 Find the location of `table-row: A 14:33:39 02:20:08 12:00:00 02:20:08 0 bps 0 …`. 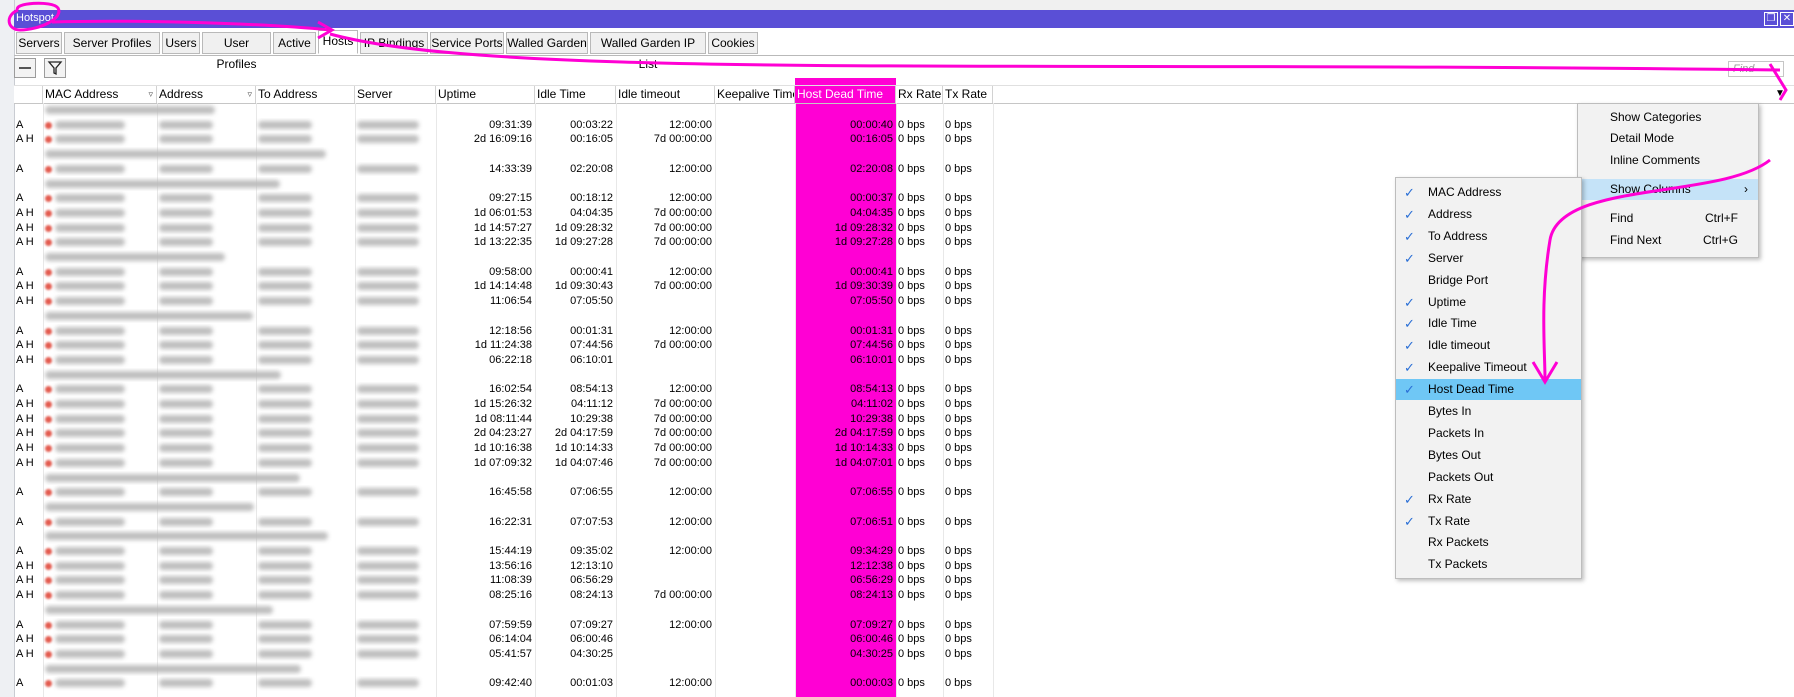

table-row: A 14:33:39 02:20:08 12:00:00 02:20:08 0 bps 0 … is located at coordinates (904, 169).